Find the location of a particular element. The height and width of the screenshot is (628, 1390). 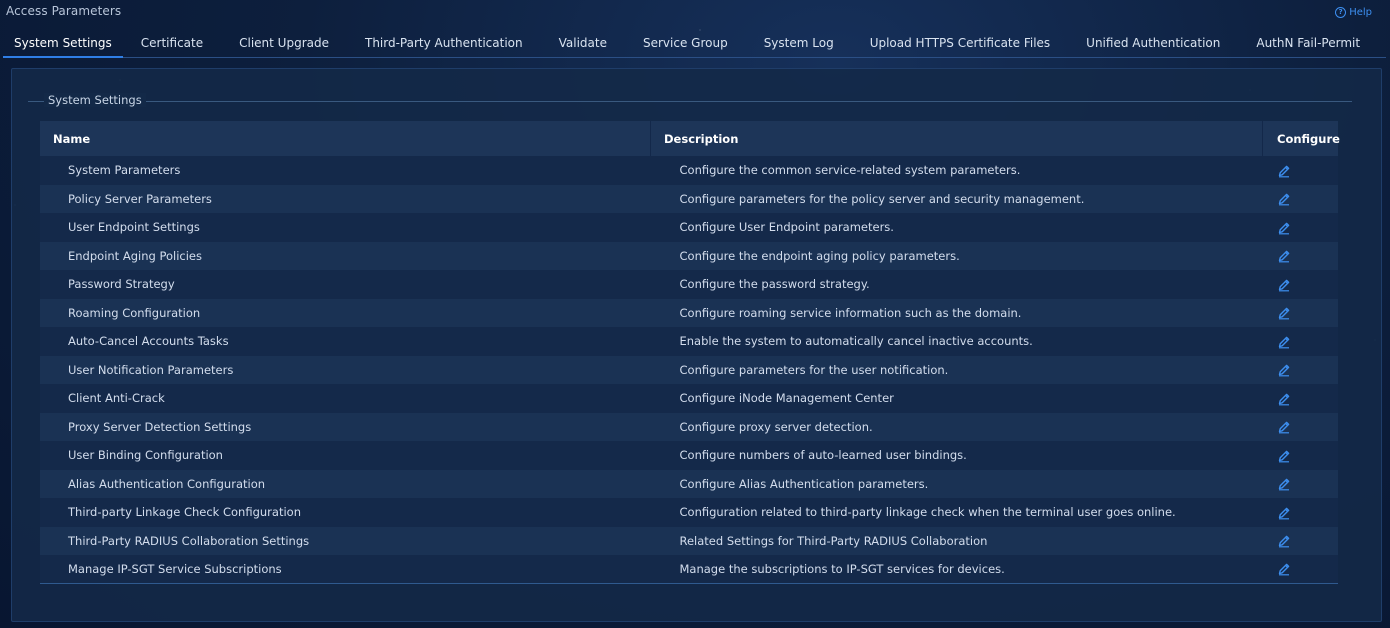

tab-system-log: System Log is located at coordinates (799, 43).